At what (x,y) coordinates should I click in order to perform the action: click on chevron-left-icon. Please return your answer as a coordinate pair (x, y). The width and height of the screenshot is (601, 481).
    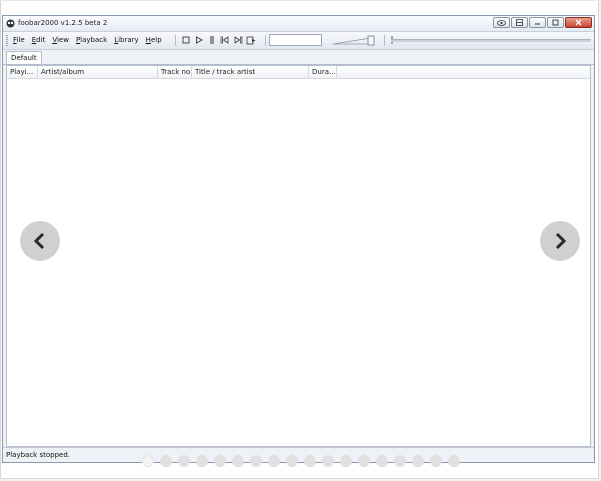
    Looking at the image, I should click on (39, 241).